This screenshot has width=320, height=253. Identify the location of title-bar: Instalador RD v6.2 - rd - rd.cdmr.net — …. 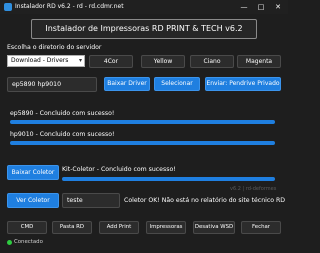
(144, 7).